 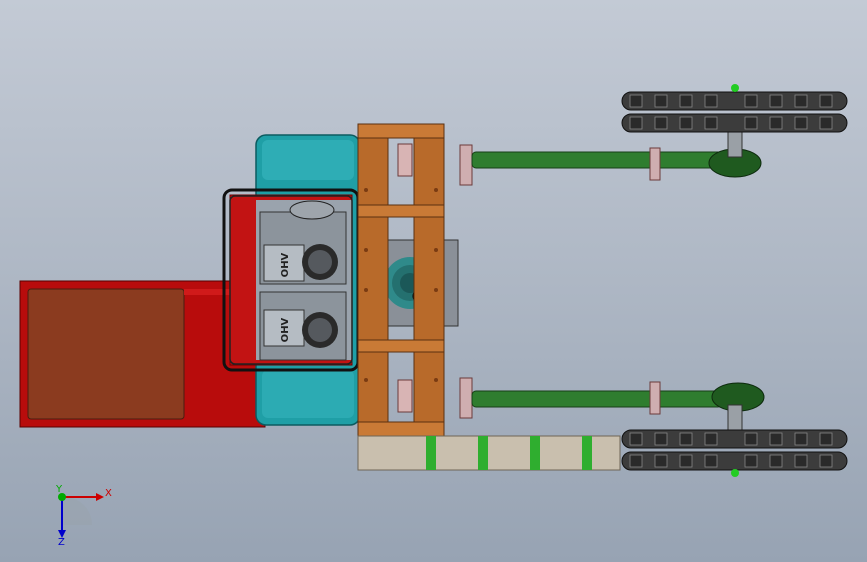 What do you see at coordinates (597, 160) in the screenshot?
I see `upper-shaft` at bounding box center [597, 160].